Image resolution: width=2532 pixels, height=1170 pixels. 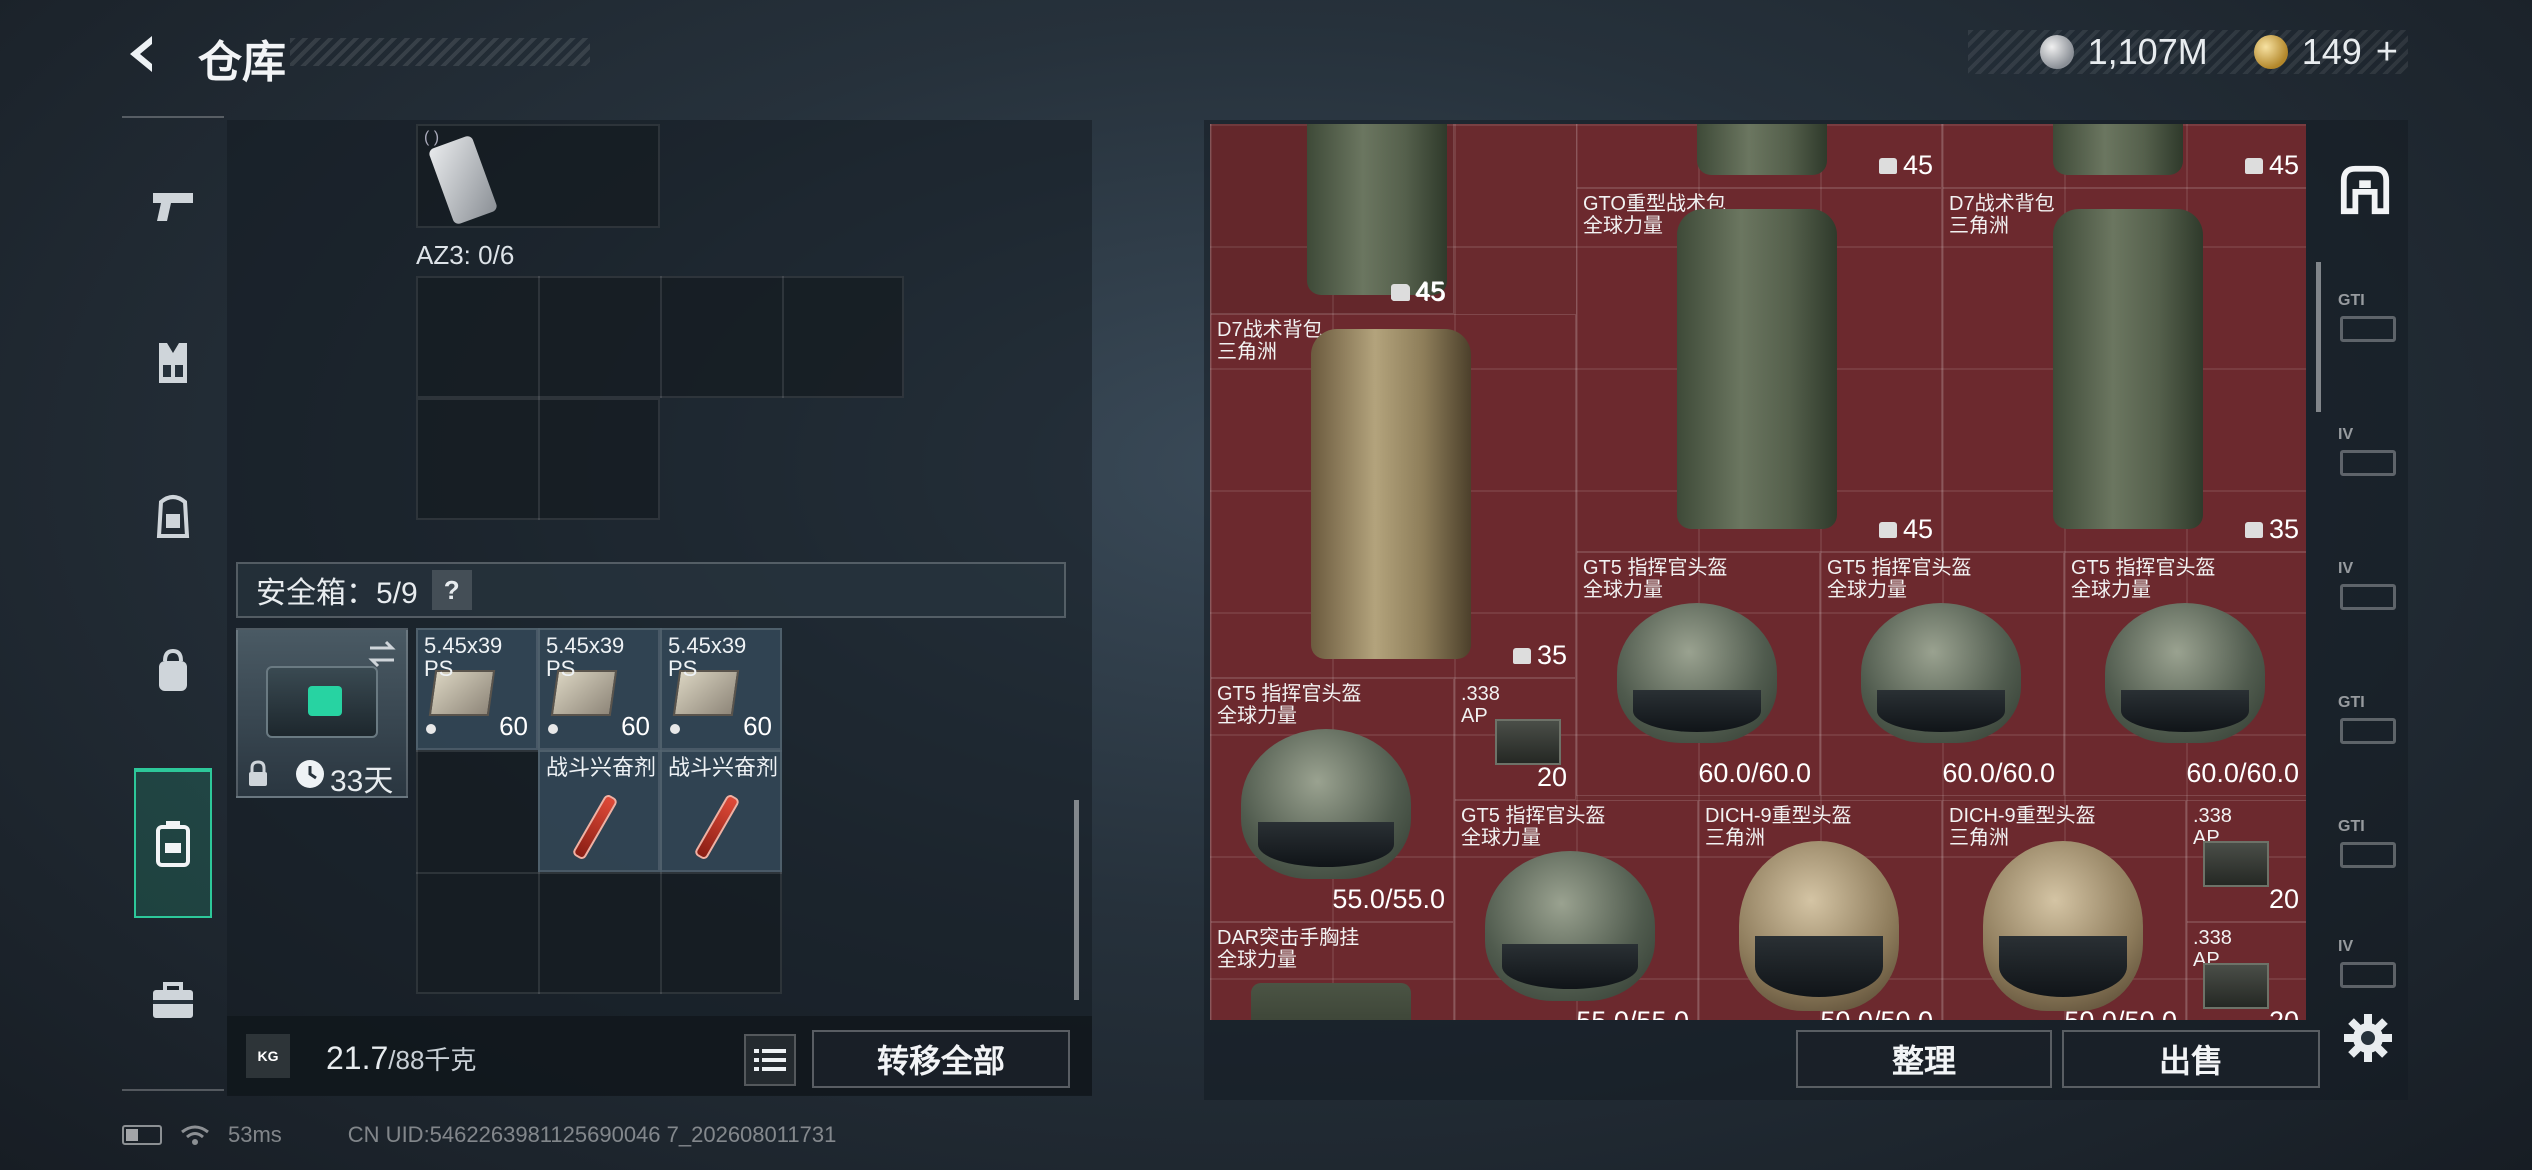 What do you see at coordinates (1998, 773) in the screenshot?
I see `item-count: 60.0/60.0` at bounding box center [1998, 773].